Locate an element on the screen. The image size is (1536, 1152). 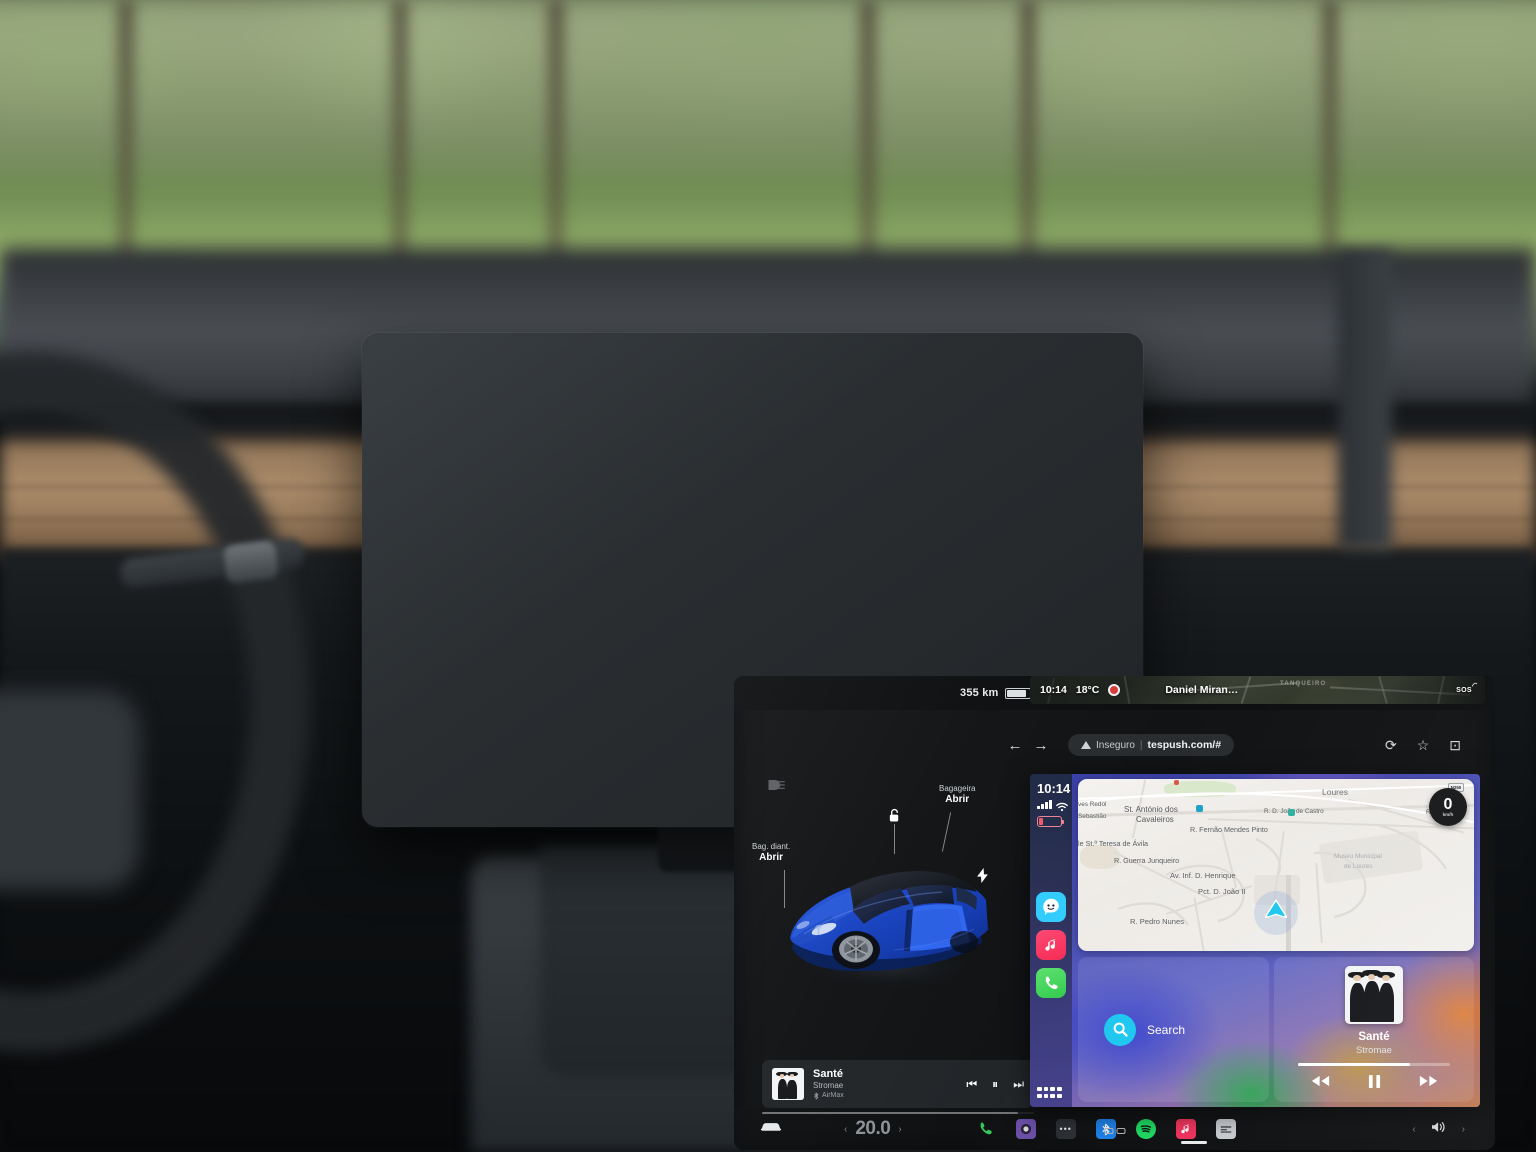
rear-trunk-callout: Bagageira Abrir is located at coordinates (957, 795).